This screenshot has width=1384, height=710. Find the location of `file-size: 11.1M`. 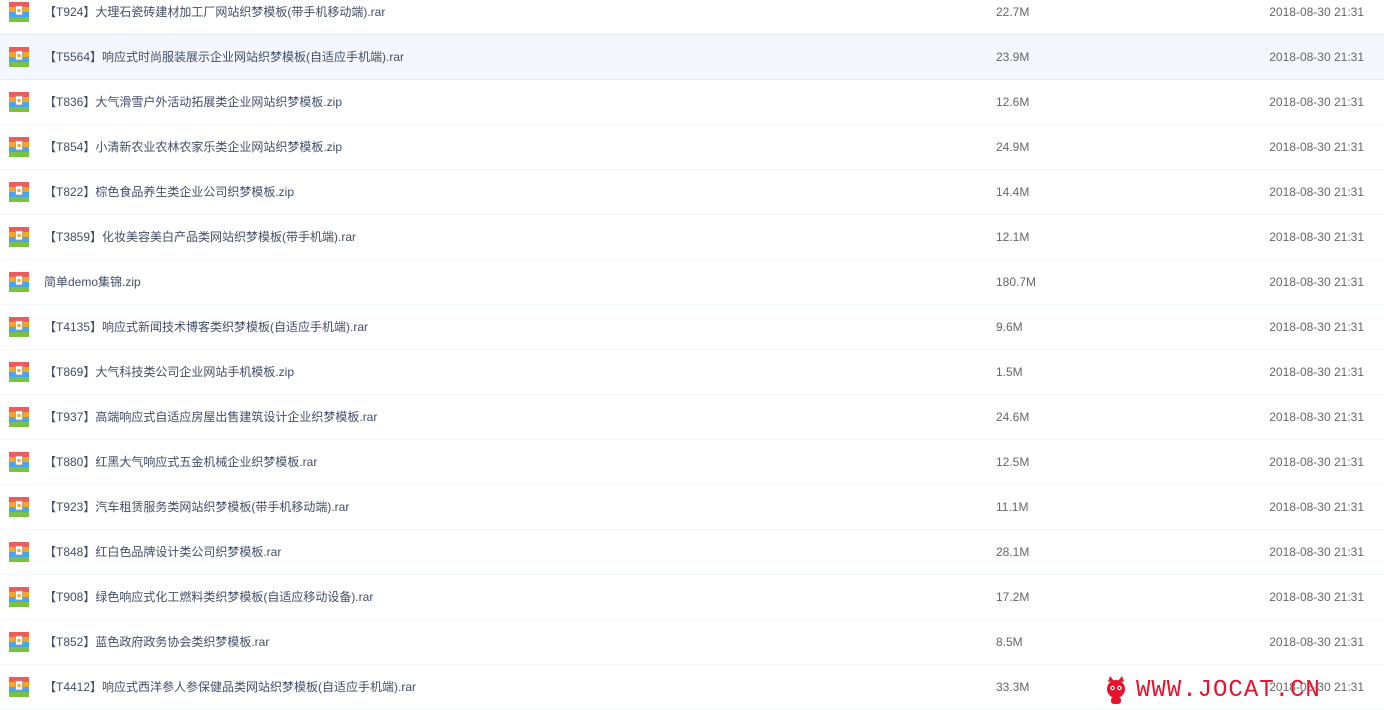

file-size: 11.1M is located at coordinates (1012, 507).